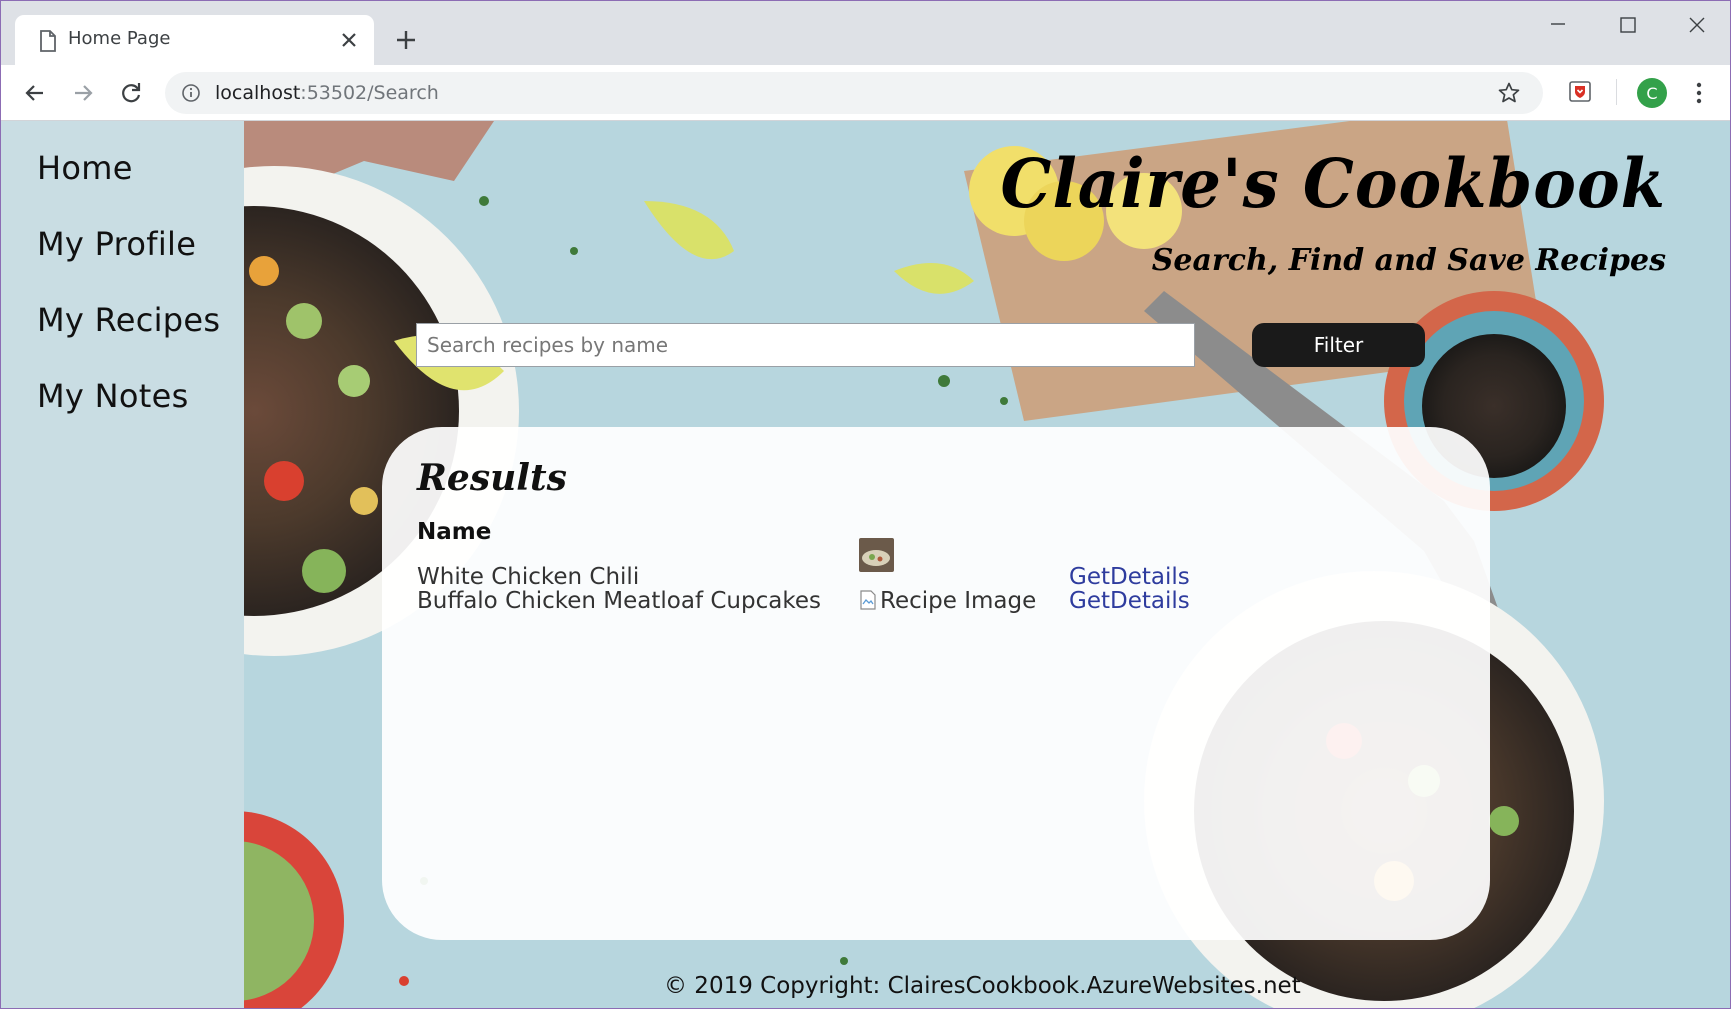  What do you see at coordinates (1628, 29) in the screenshot?
I see `maximize-icon` at bounding box center [1628, 29].